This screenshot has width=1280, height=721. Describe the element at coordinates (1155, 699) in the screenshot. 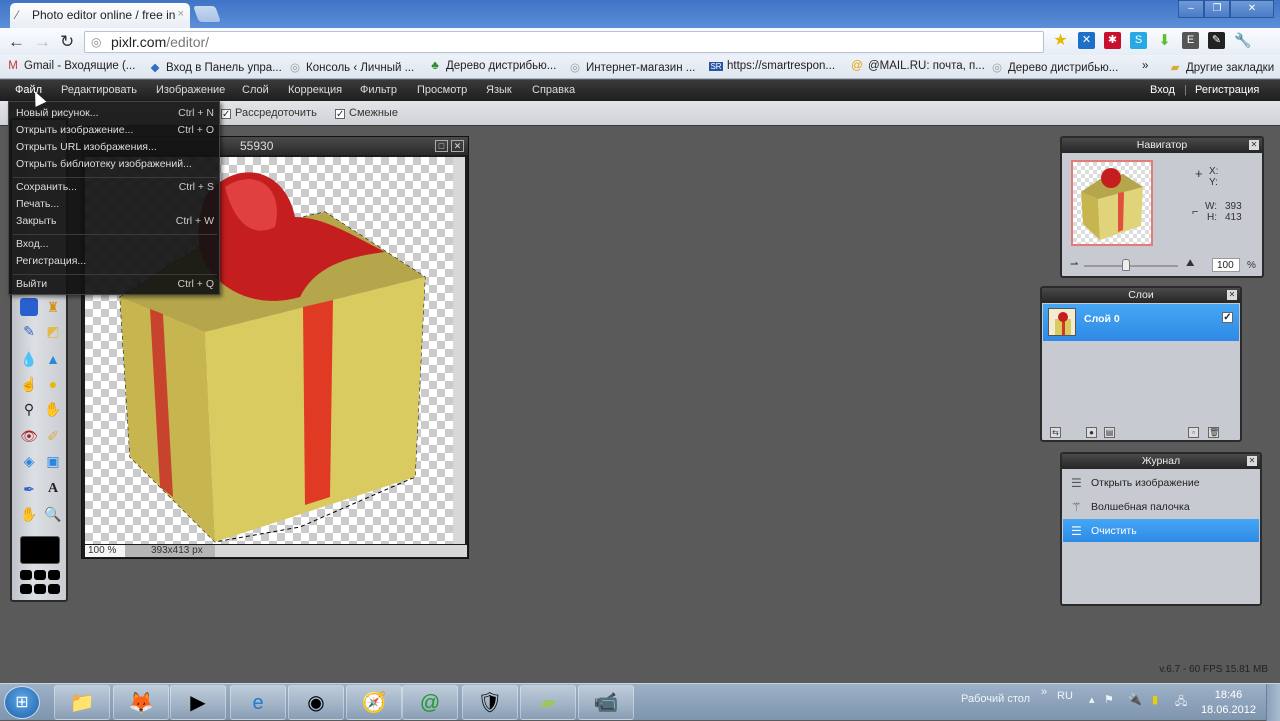

I see `network-status-icon: ▮` at that location.